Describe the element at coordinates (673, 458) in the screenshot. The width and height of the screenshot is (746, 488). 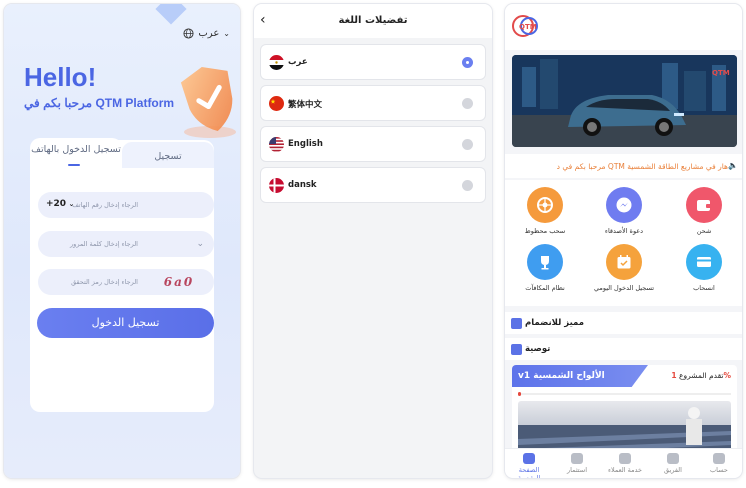
I see `team-icon` at that location.